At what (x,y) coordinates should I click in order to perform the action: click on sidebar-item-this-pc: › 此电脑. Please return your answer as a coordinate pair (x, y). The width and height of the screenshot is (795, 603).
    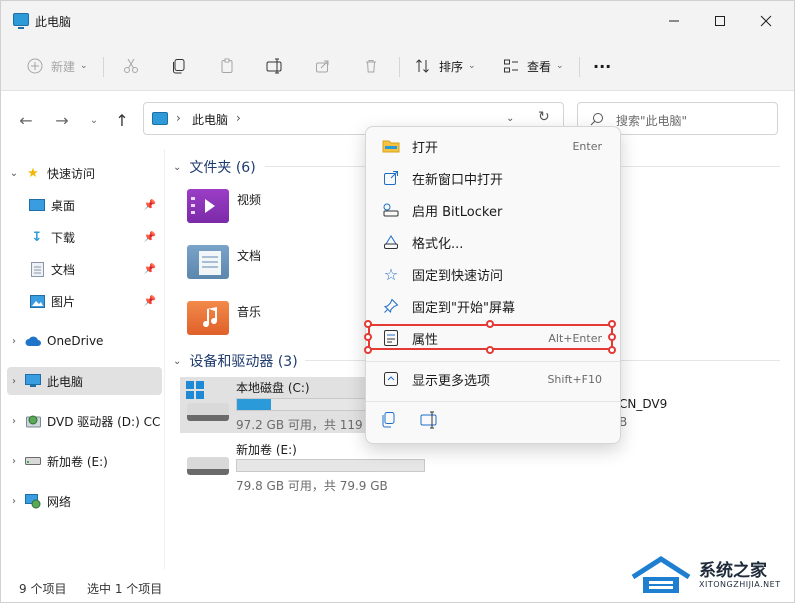
    Looking at the image, I should click on (84, 381).